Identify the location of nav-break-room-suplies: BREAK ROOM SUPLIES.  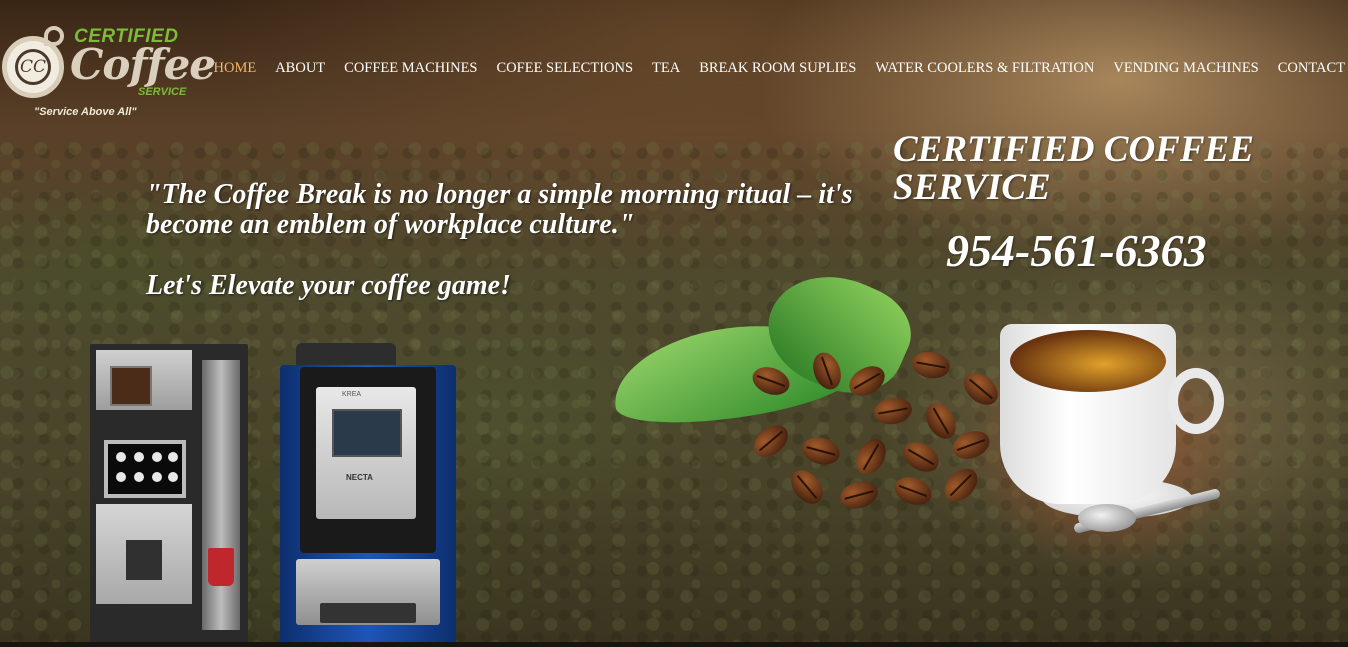
(778, 69).